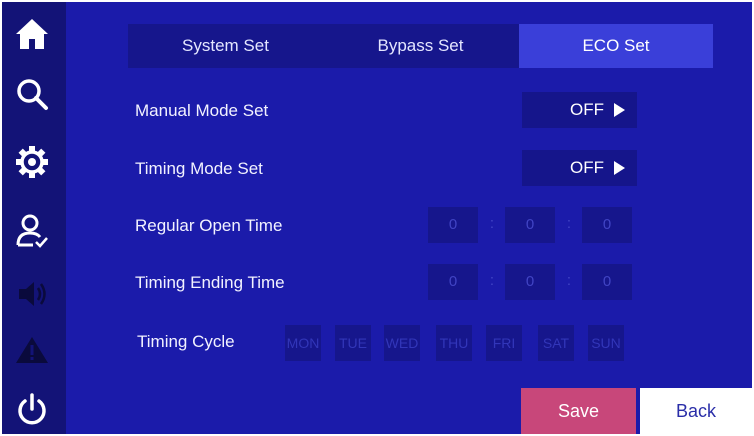 Image resolution: width=754 pixels, height=436 pixels. I want to click on ending-time-minute-field: 0, so click(530, 282).